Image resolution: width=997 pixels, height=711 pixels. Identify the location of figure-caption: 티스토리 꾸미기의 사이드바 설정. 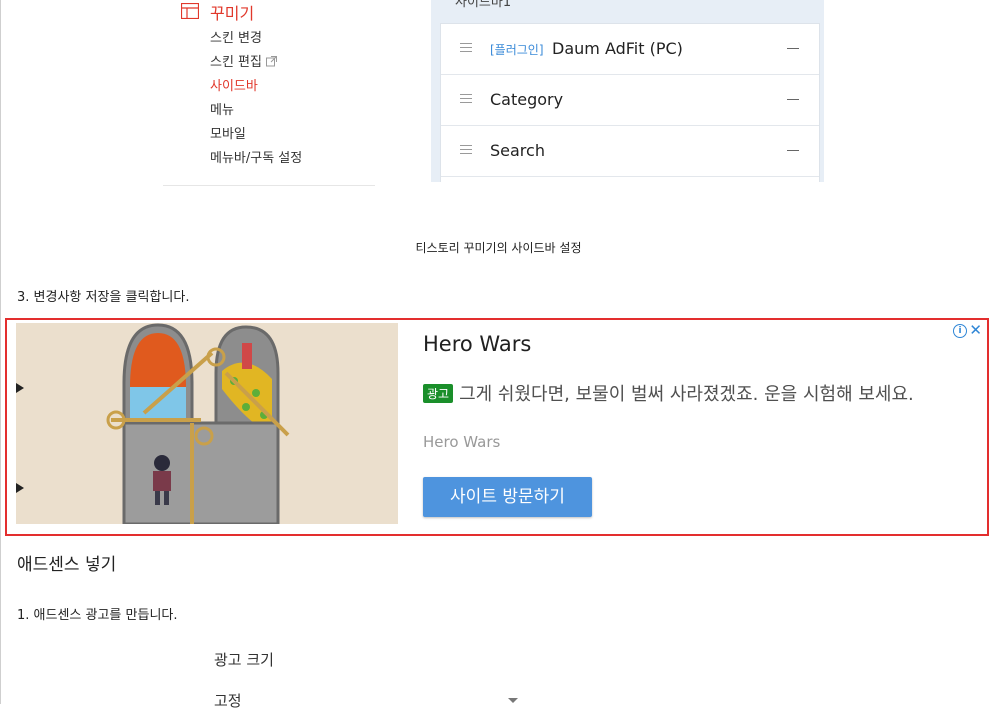
(498, 248).